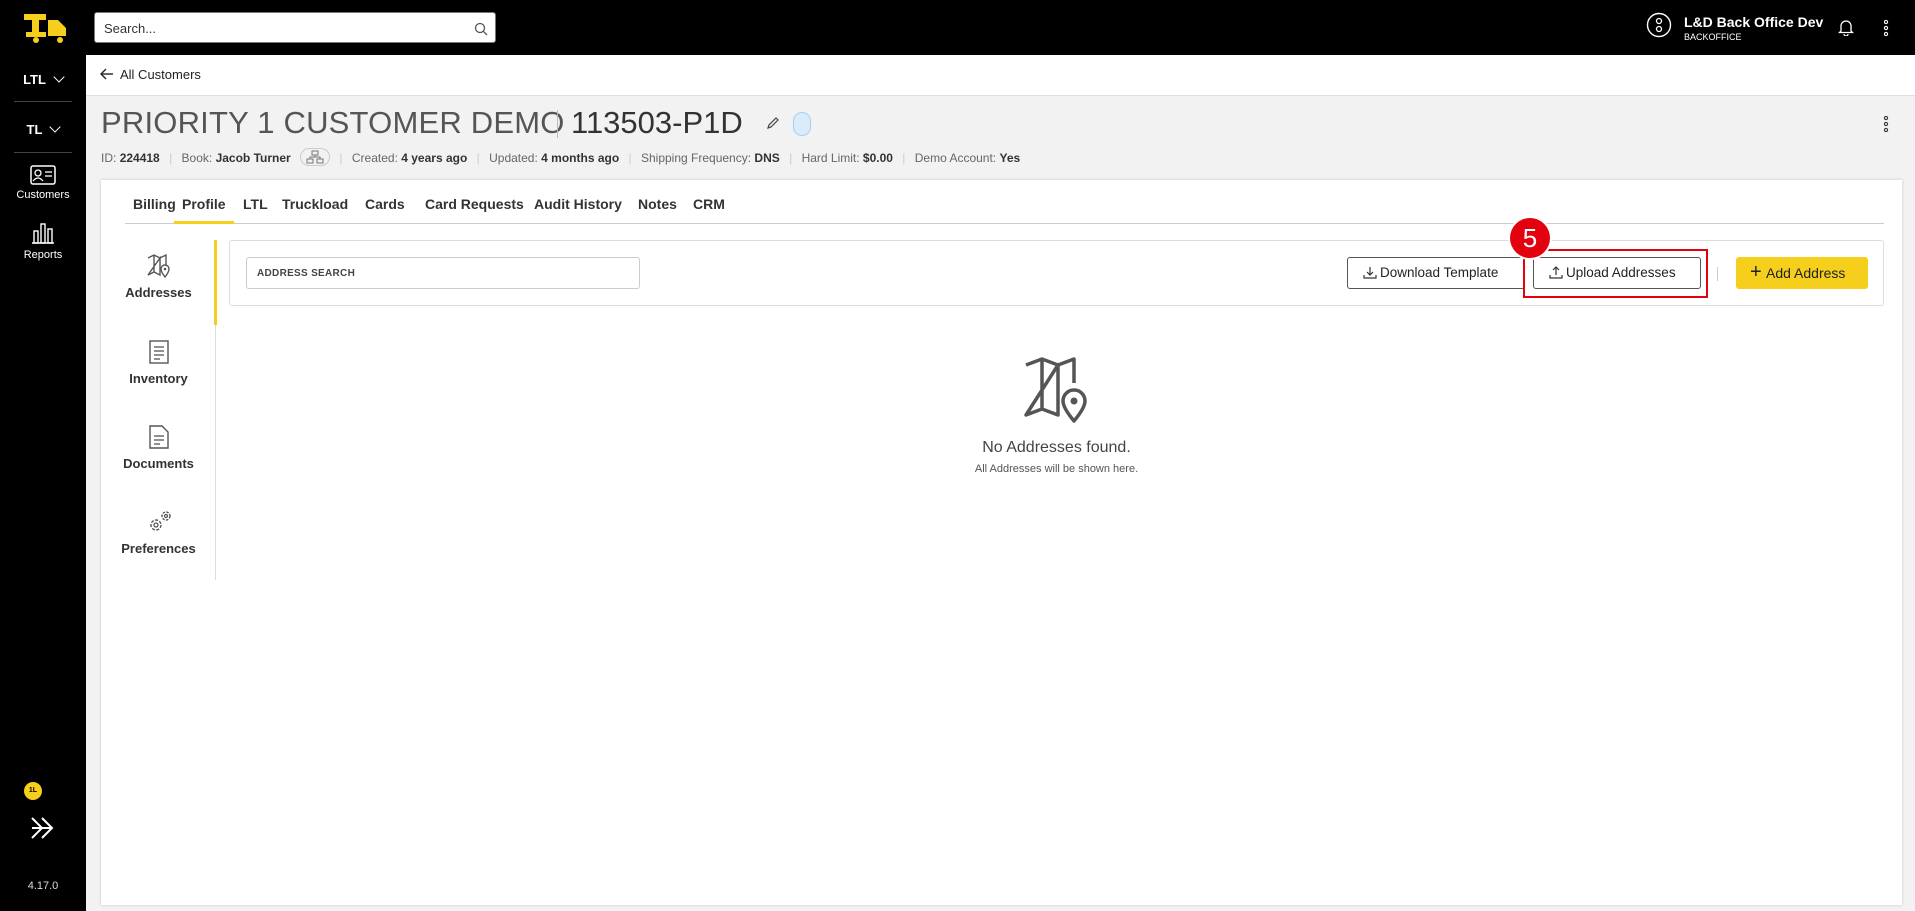  What do you see at coordinates (1754, 22) in the screenshot?
I see `user-name: L&D Back Office Dev` at bounding box center [1754, 22].